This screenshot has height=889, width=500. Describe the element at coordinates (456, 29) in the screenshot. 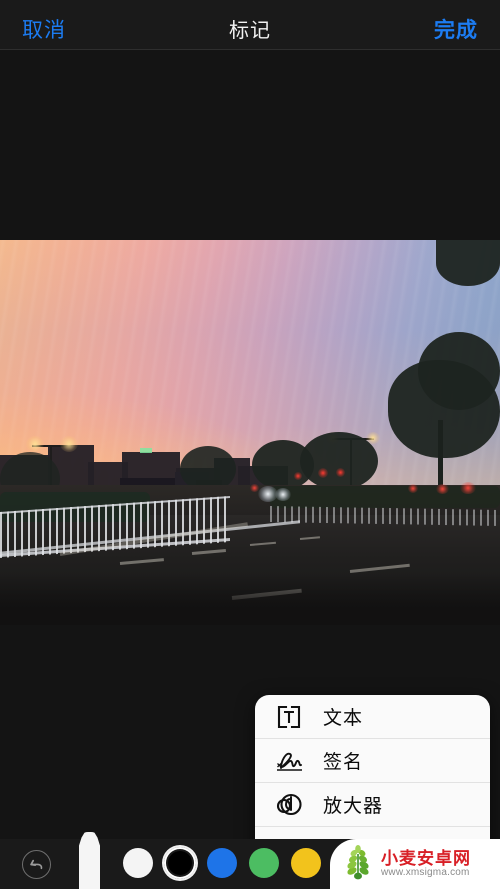

I see `done-button: 完成` at that location.